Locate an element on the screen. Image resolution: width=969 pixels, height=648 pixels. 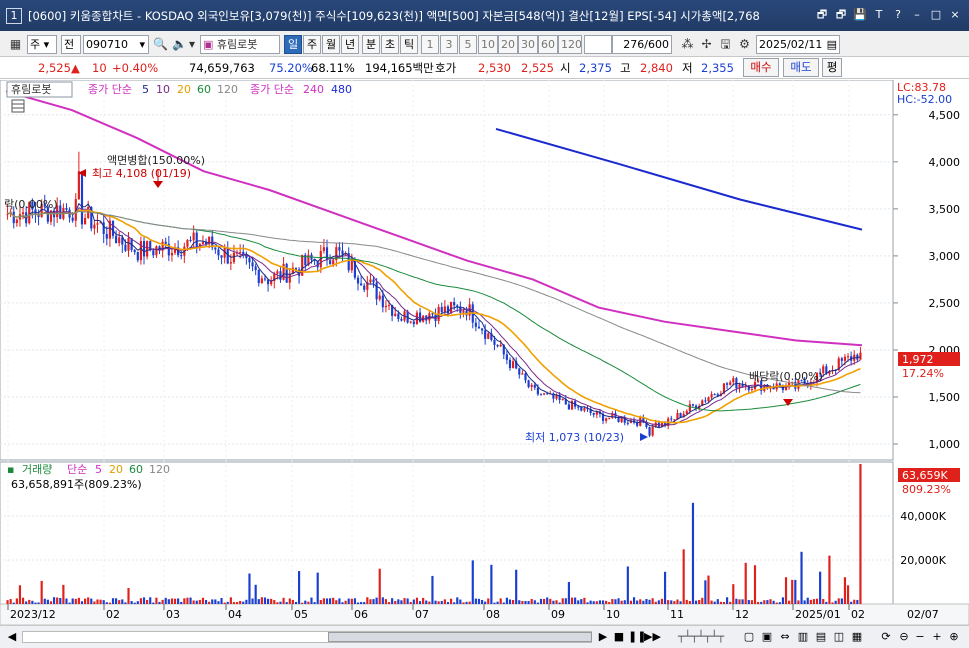
mode-select: 전 is located at coordinates (71, 44).